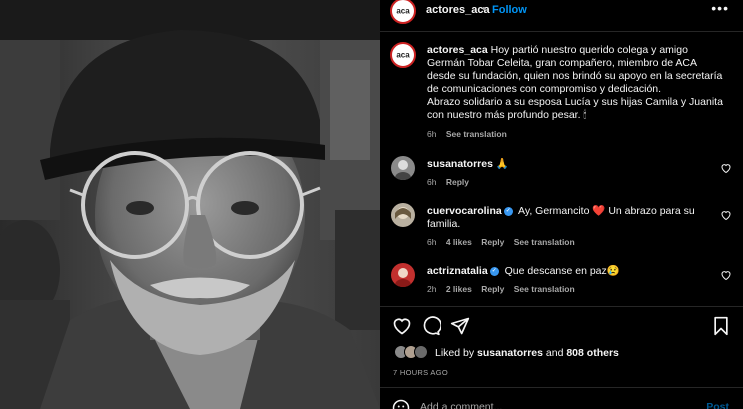 This screenshot has width=743, height=409. I want to click on comment-text: susanatorres 🙏, so click(562, 164).